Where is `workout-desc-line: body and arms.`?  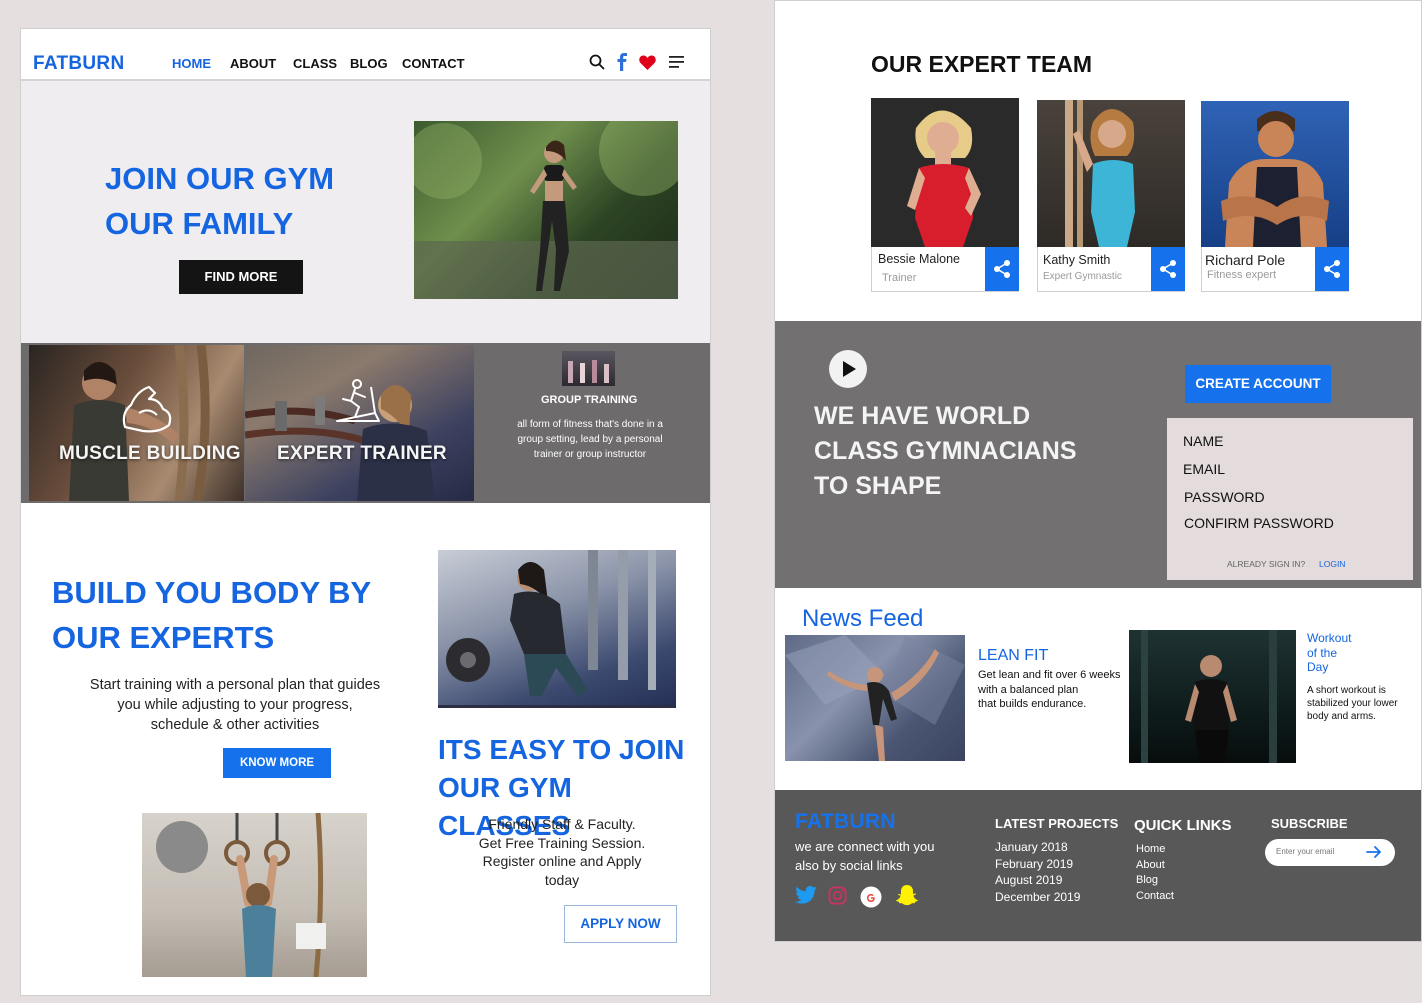 workout-desc-line: body and arms. is located at coordinates (1341, 716).